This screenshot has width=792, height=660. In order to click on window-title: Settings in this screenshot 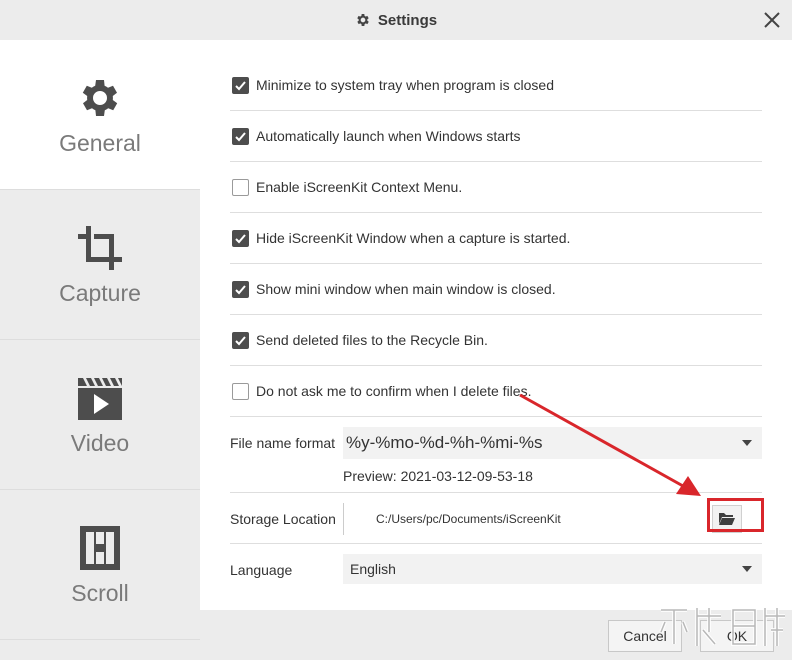, I will do `click(407, 20)`.